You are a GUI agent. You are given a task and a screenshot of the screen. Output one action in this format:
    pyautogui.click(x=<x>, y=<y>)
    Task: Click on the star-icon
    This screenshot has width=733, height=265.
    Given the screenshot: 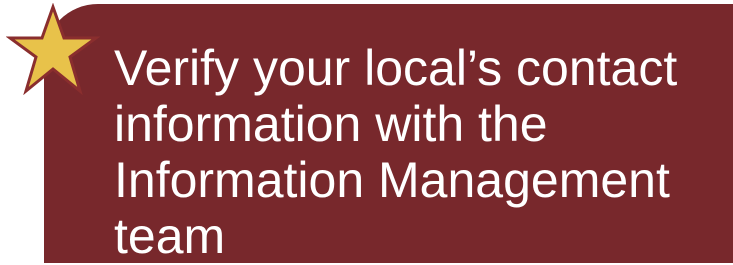 What is the action you would take?
    pyautogui.click(x=53, y=49)
    